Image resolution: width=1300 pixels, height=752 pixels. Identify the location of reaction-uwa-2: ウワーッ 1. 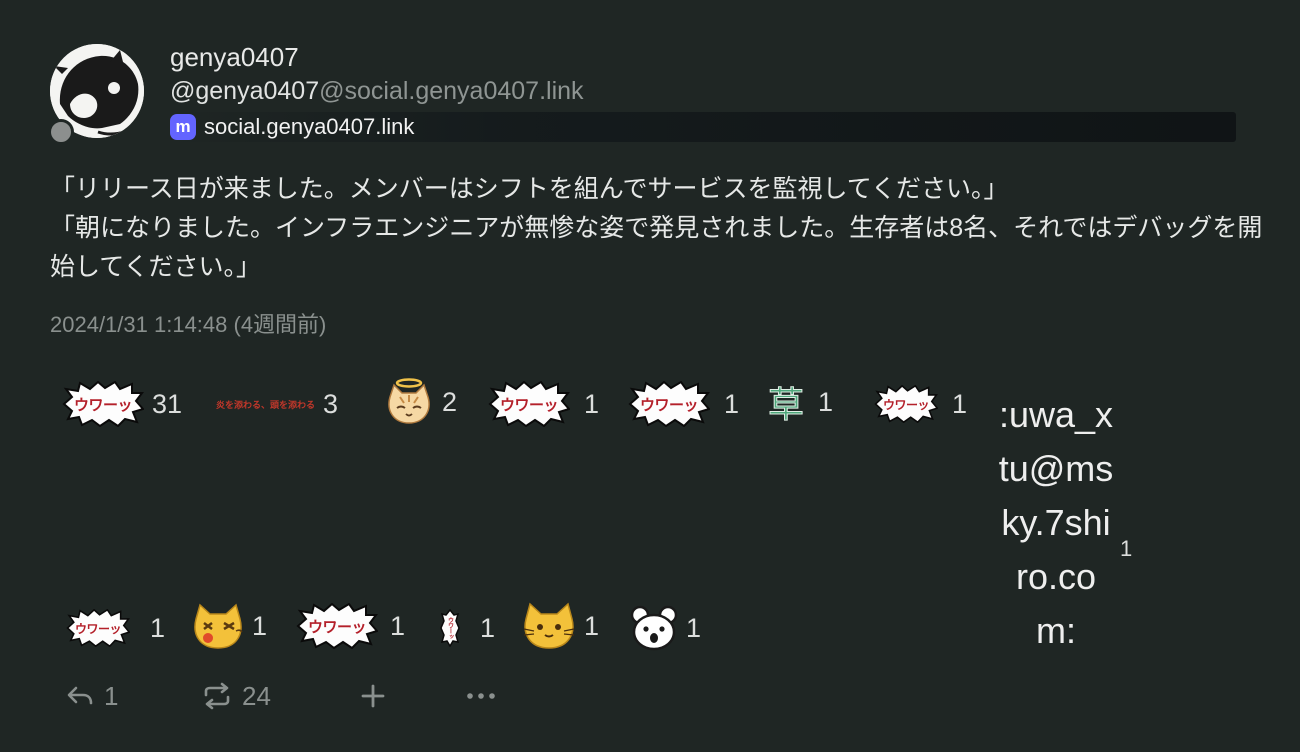
(543, 404).